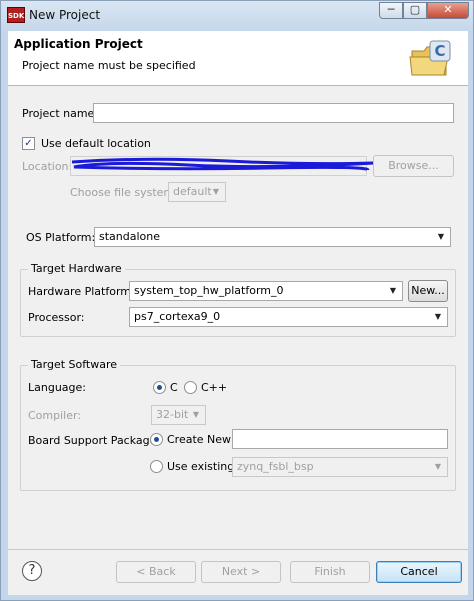 The width and height of the screenshot is (474, 601). Describe the element at coordinates (57, 387) in the screenshot. I see `language-label: Language:` at that location.